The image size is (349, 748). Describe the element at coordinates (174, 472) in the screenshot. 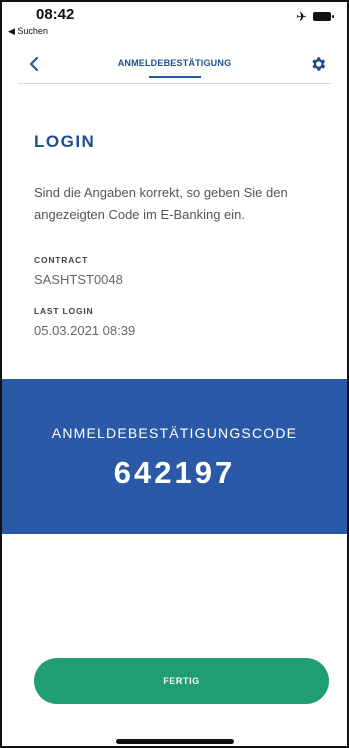

I see `confirmation-code-value: 642197` at that location.